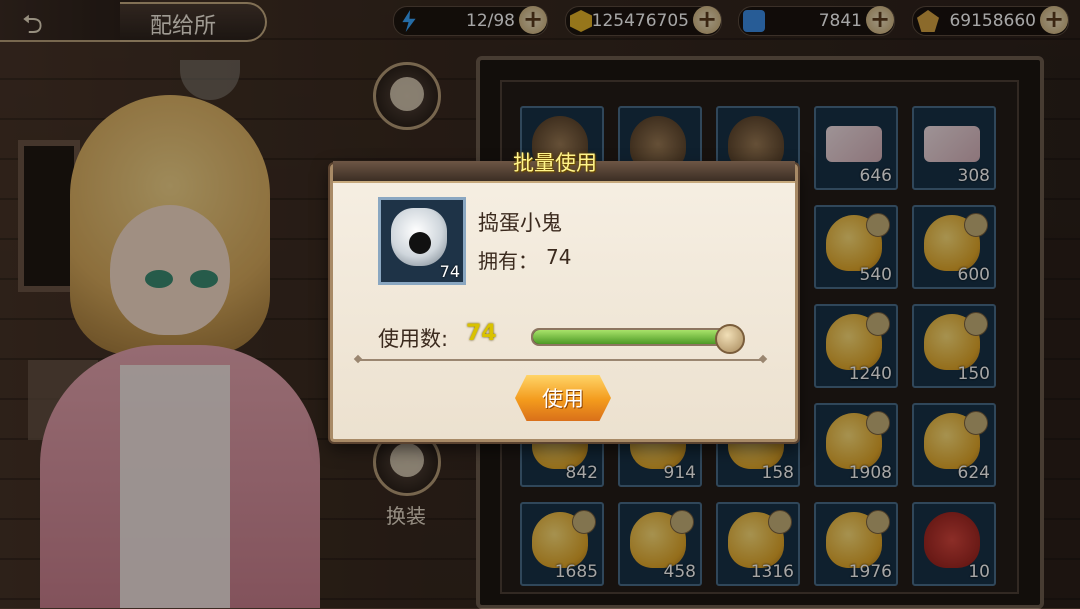  Describe the element at coordinates (633, 337) in the screenshot. I see `slider-fill` at that location.